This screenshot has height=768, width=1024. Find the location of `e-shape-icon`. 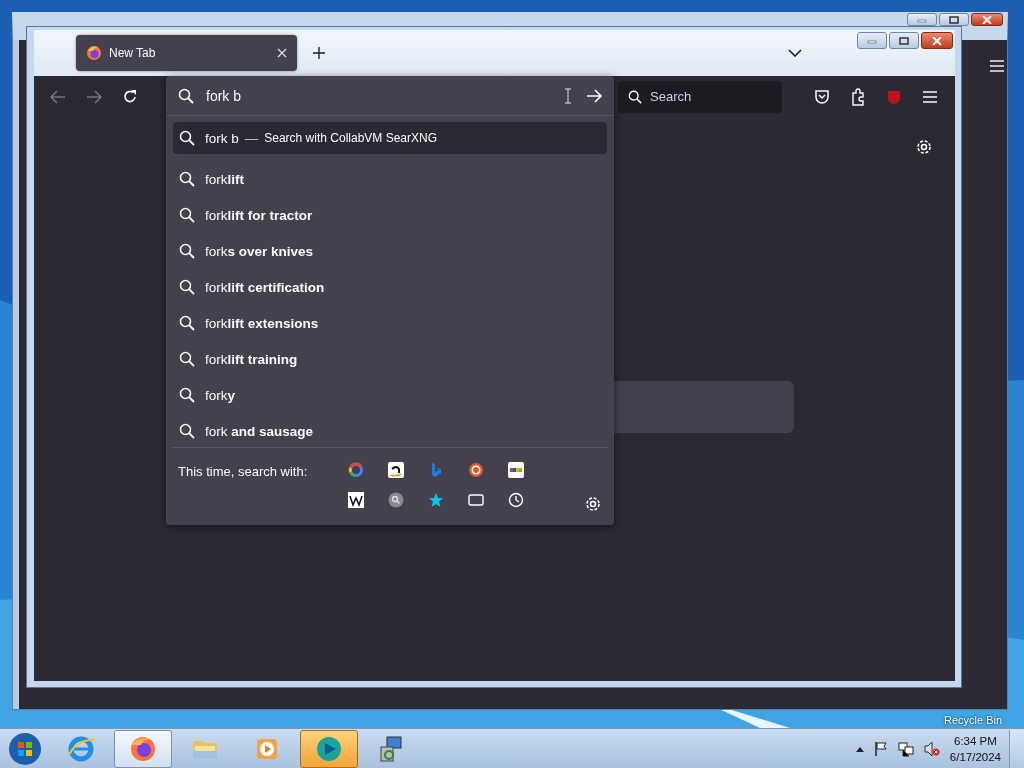

e-shape-icon is located at coordinates (81, 748).